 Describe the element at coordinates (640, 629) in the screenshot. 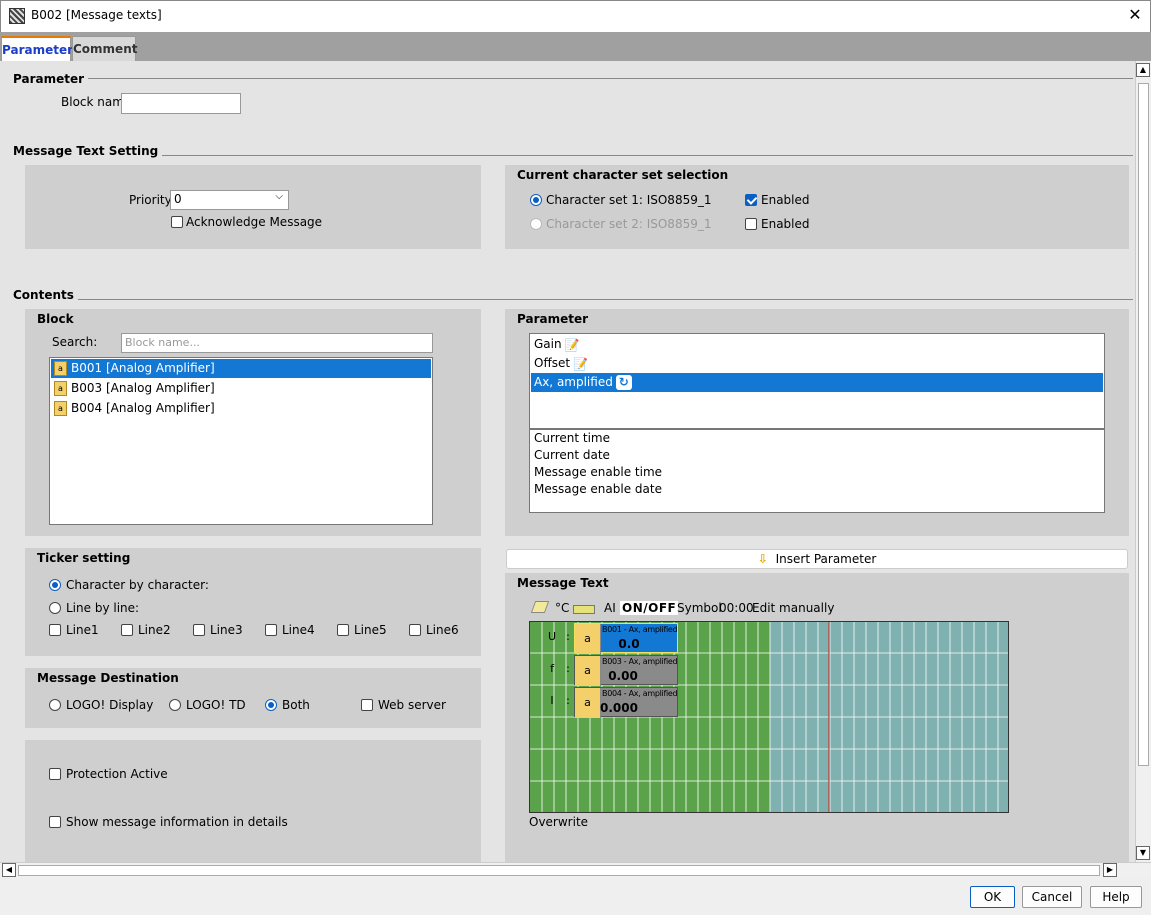

I see `param-box-name: B001 - Ax, amplified` at that location.